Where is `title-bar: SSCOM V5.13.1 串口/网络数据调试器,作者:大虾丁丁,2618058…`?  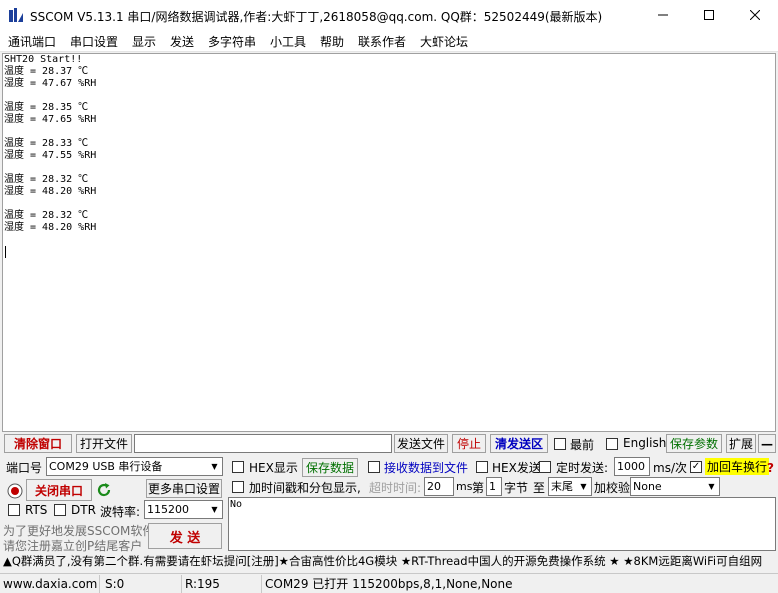
title-bar: SSCOM V5.13.1 串口/网络数据调试器,作者:大虾丁丁,2618058… is located at coordinates (389, 15).